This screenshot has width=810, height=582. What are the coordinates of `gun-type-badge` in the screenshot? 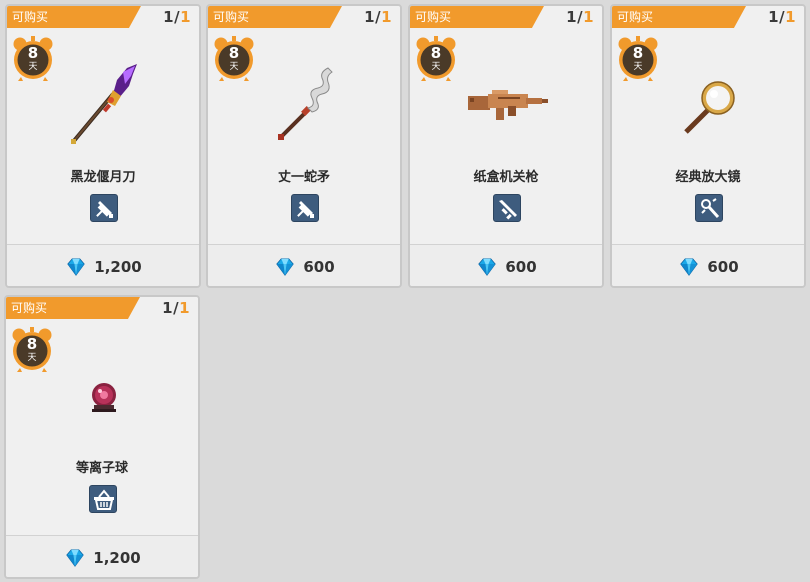 It's located at (507, 208).